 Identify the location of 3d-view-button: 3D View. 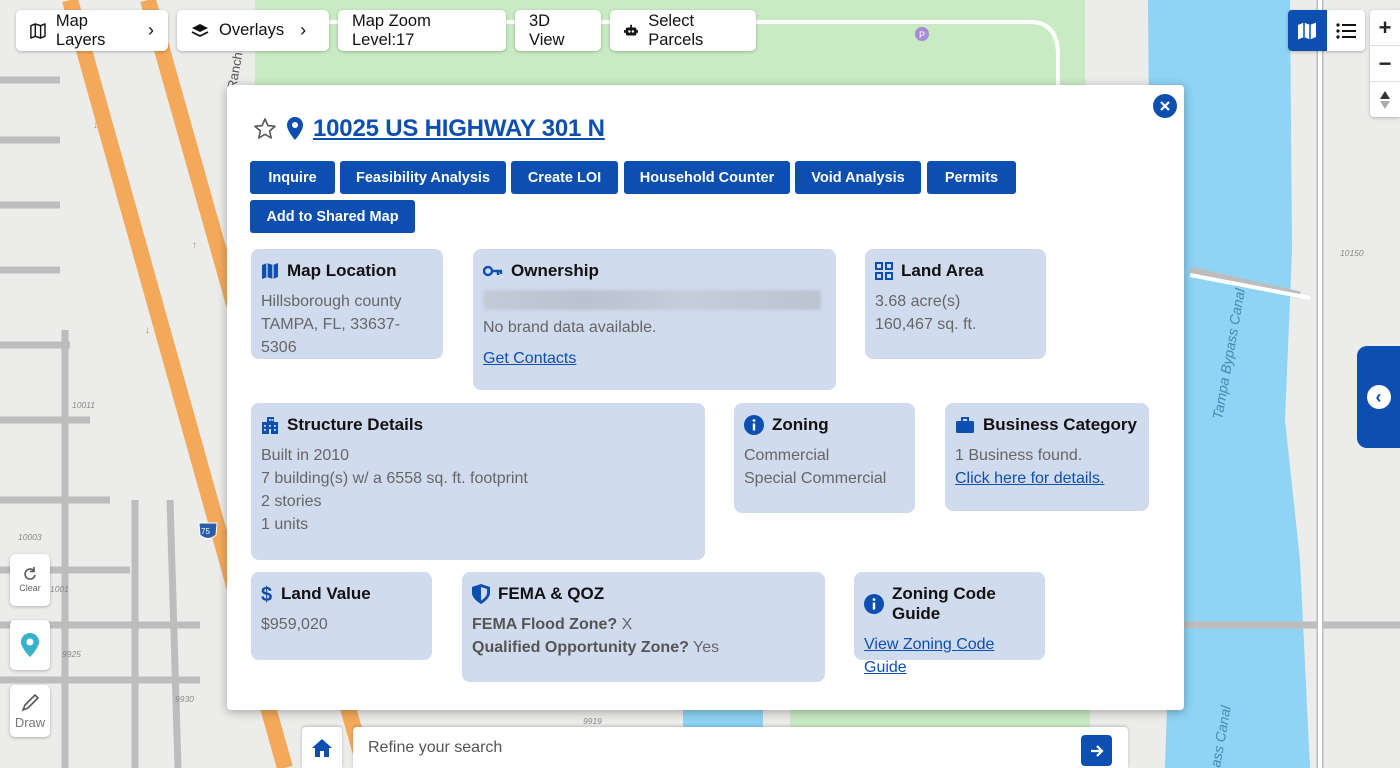
(558, 30).